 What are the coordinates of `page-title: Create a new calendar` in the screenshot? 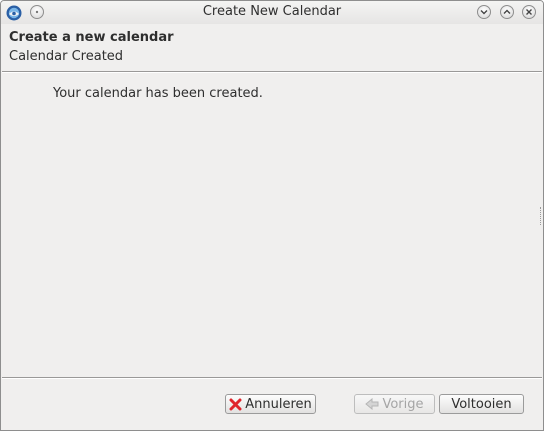 It's located at (91, 37).